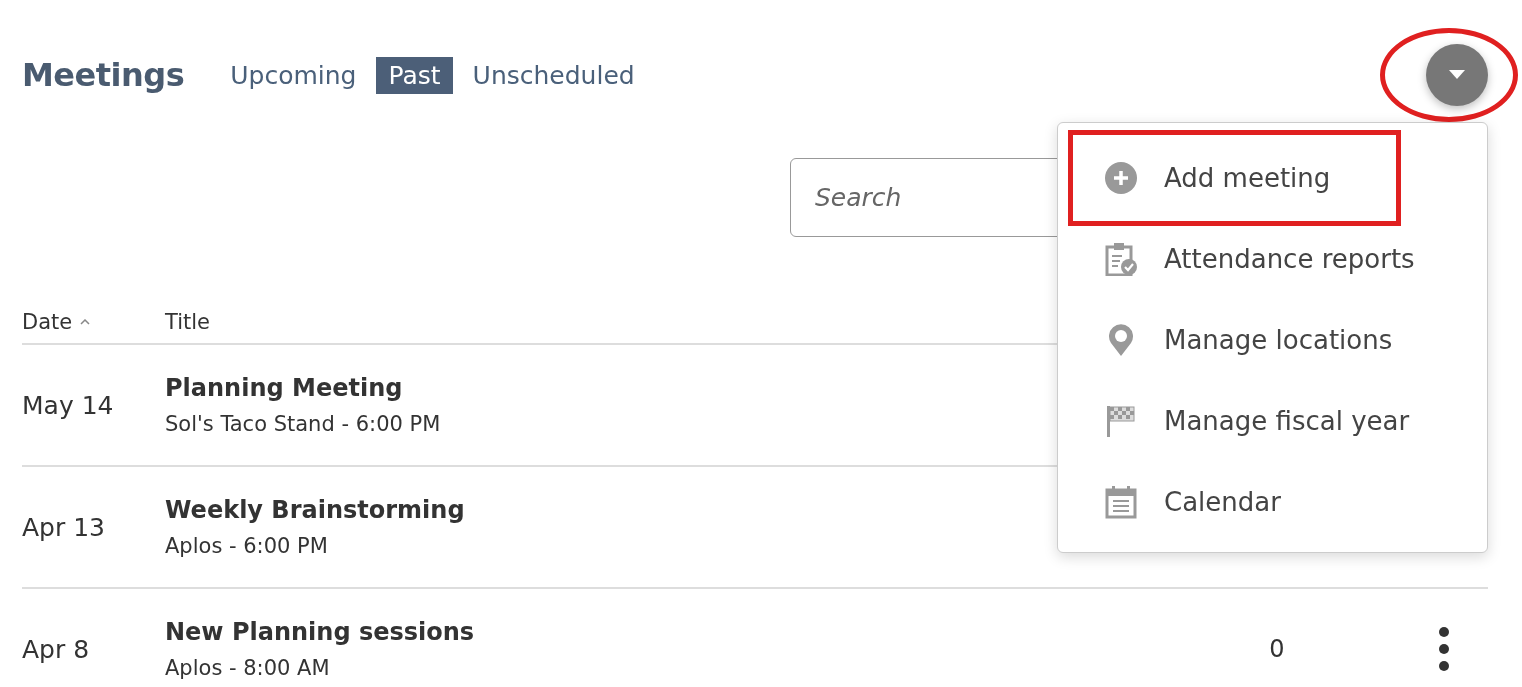  Describe the element at coordinates (320, 632) in the screenshot. I see `meeting-title: New Planning sessions` at that location.